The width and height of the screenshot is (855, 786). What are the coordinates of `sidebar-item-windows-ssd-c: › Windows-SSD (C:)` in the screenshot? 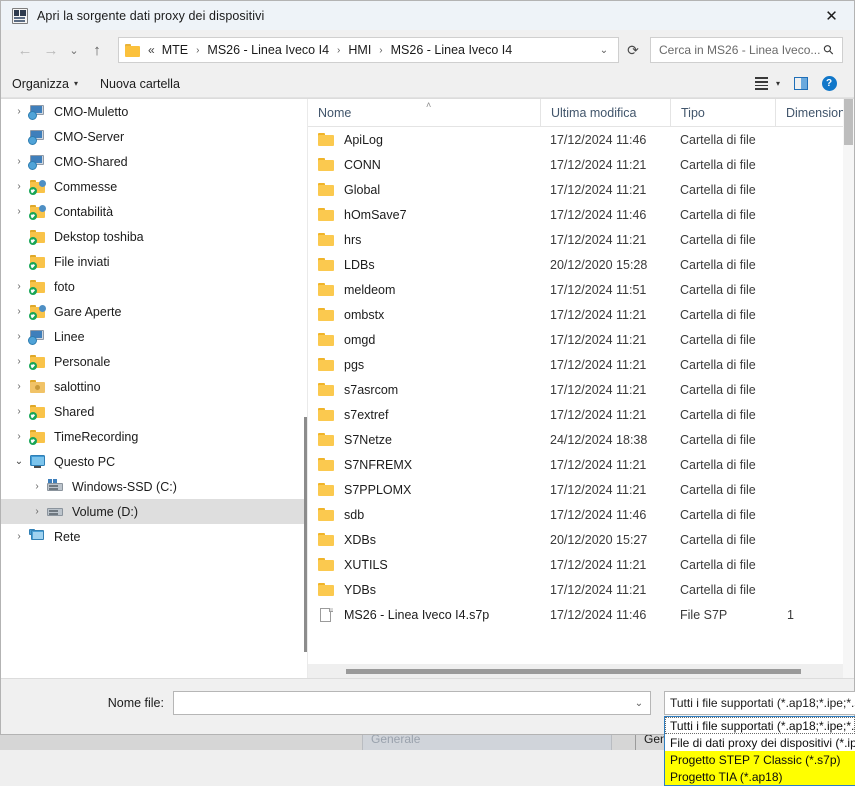 It's located at (154, 486).